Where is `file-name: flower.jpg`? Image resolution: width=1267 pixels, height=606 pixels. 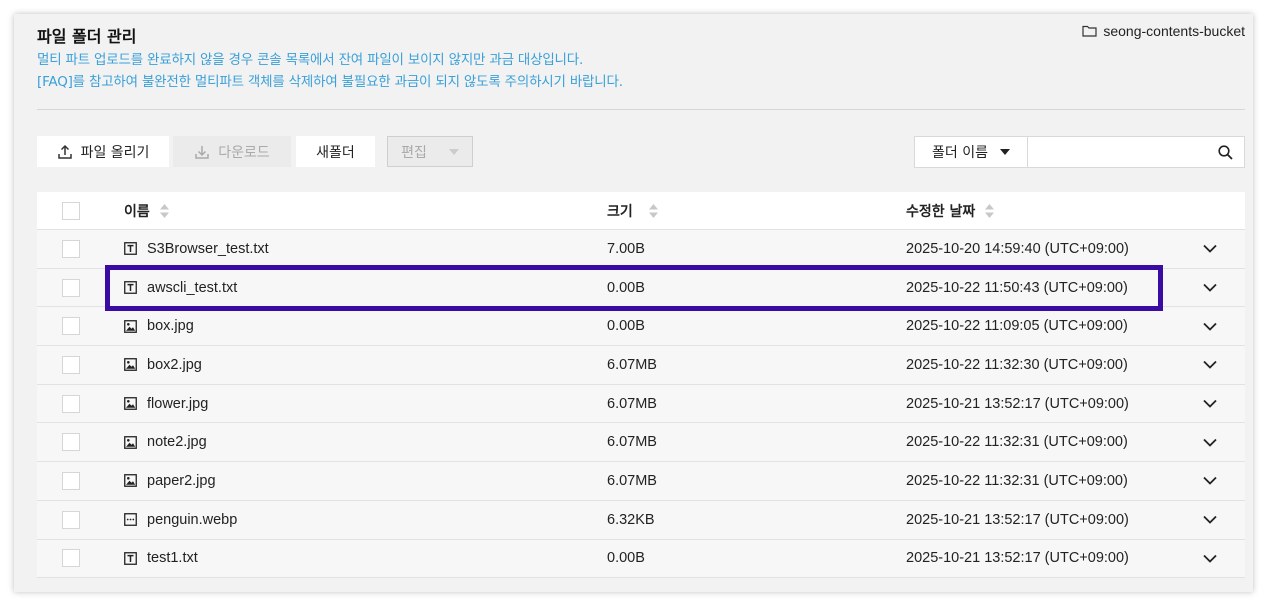
file-name: flower.jpg is located at coordinates (177, 404).